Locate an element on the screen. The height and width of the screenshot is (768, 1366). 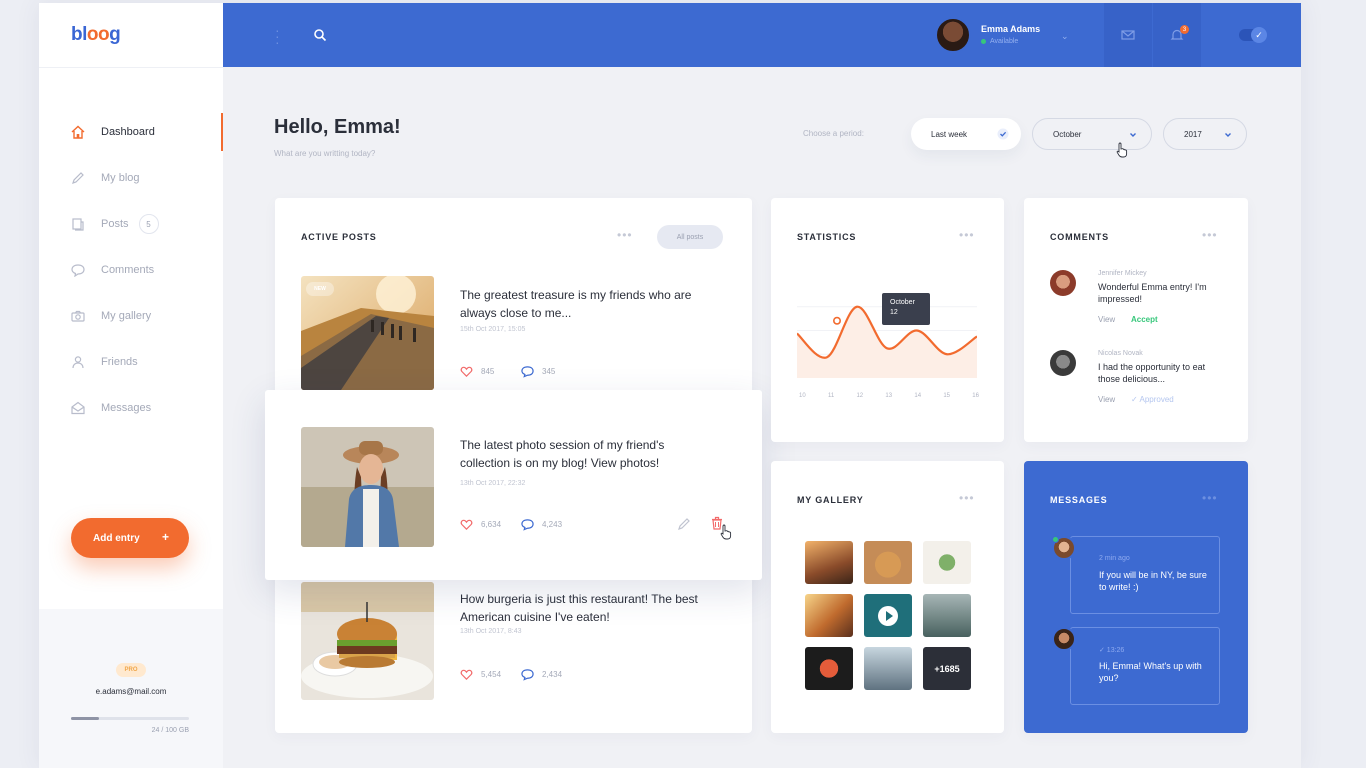
hand-cursor-icon is located at coordinates (1122, 150).